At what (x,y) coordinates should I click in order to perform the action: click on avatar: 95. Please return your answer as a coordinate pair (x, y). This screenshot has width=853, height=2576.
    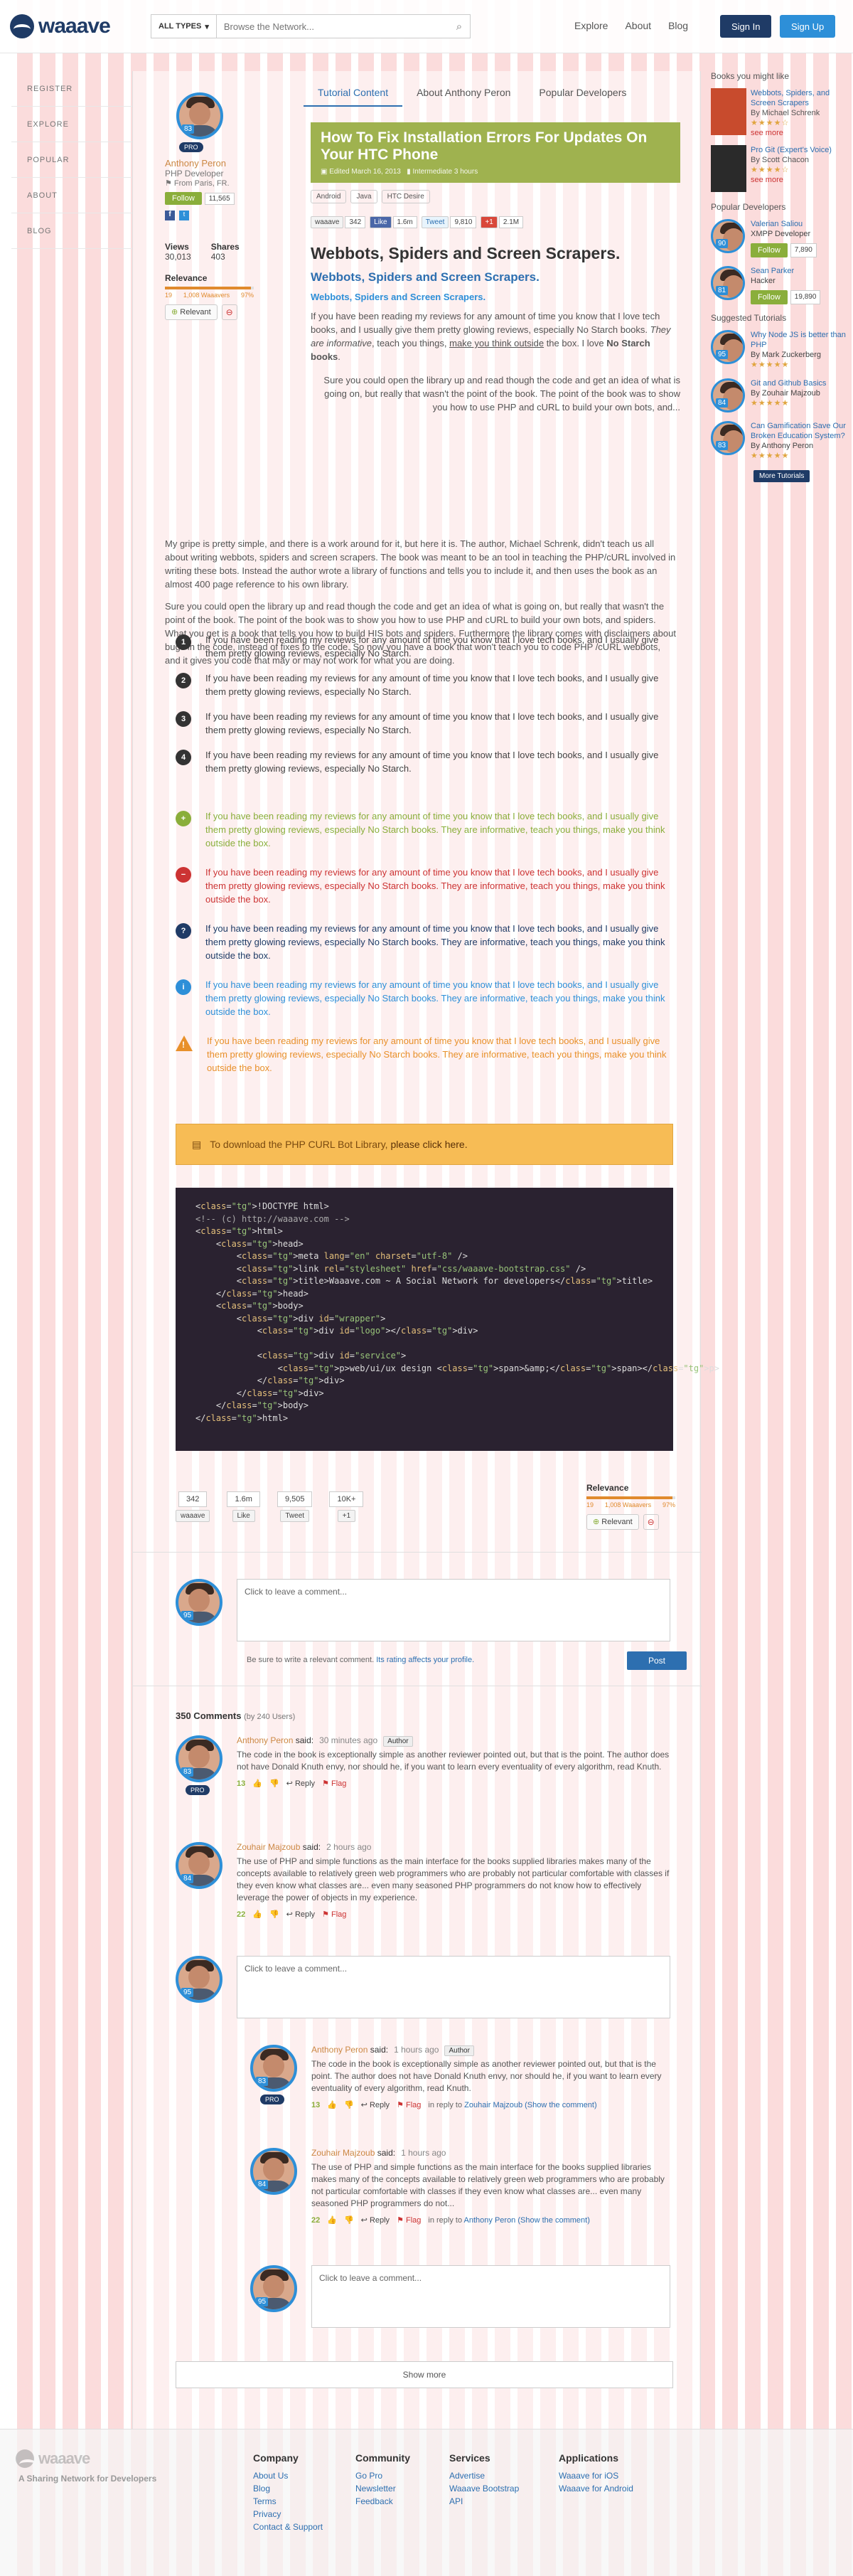
    Looking at the image, I should click on (728, 347).